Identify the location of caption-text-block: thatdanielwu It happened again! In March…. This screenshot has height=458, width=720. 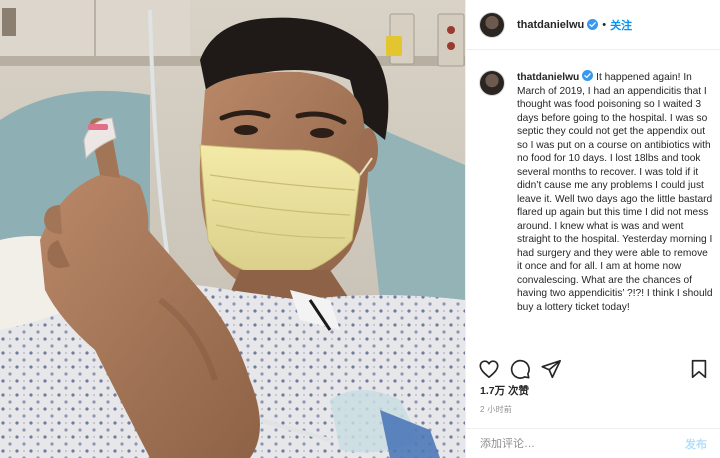
(616, 192).